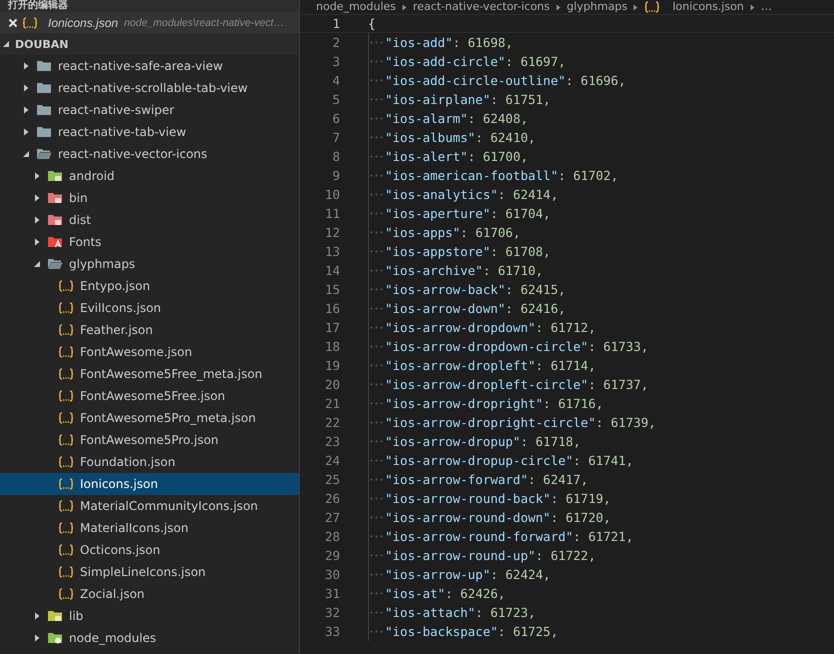 This screenshot has width=834, height=654. Describe the element at coordinates (708, 7) in the screenshot. I see `breadcrumb-item: Ionicons.json` at that location.